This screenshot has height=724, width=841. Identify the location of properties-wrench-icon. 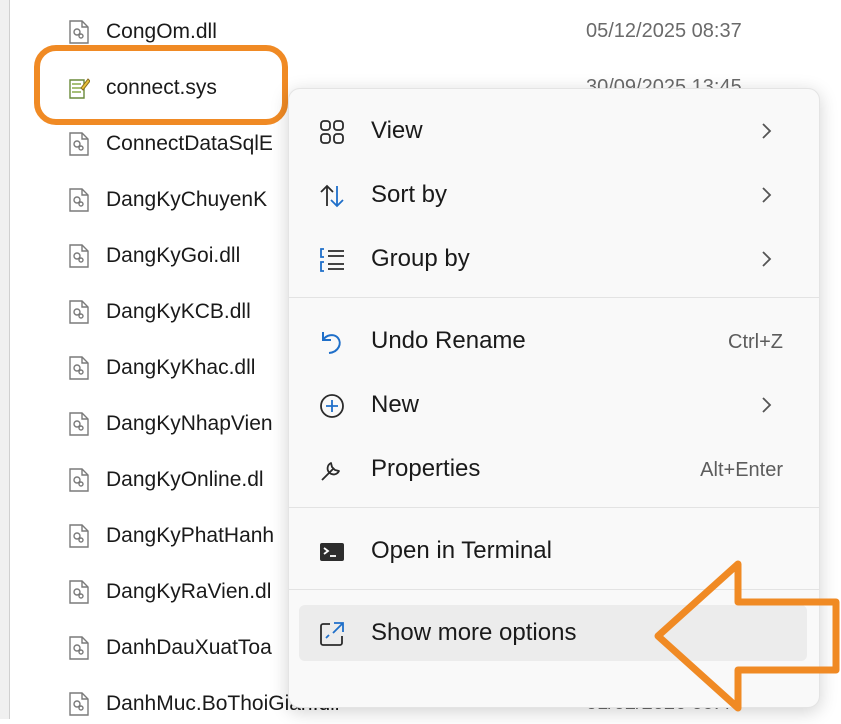
(330, 471).